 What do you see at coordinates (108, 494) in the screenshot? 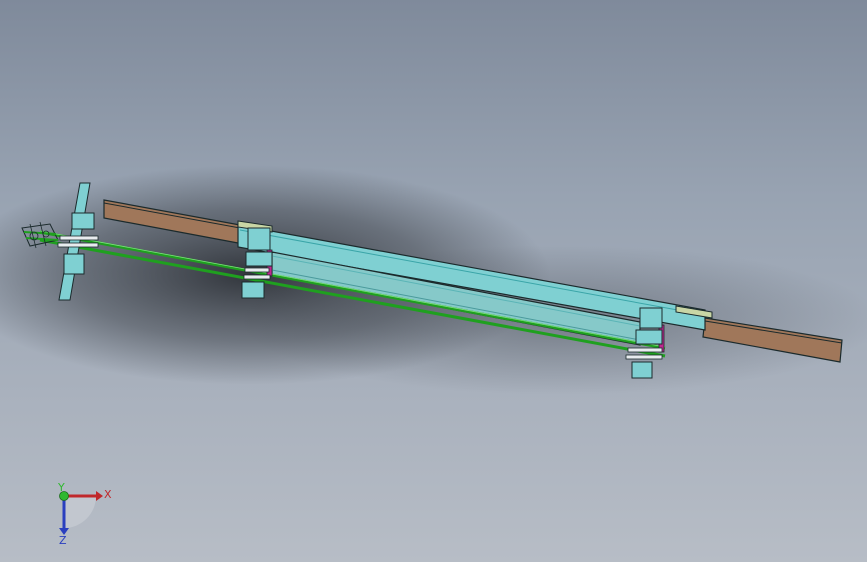
I see `x-axis-label: X` at bounding box center [108, 494].